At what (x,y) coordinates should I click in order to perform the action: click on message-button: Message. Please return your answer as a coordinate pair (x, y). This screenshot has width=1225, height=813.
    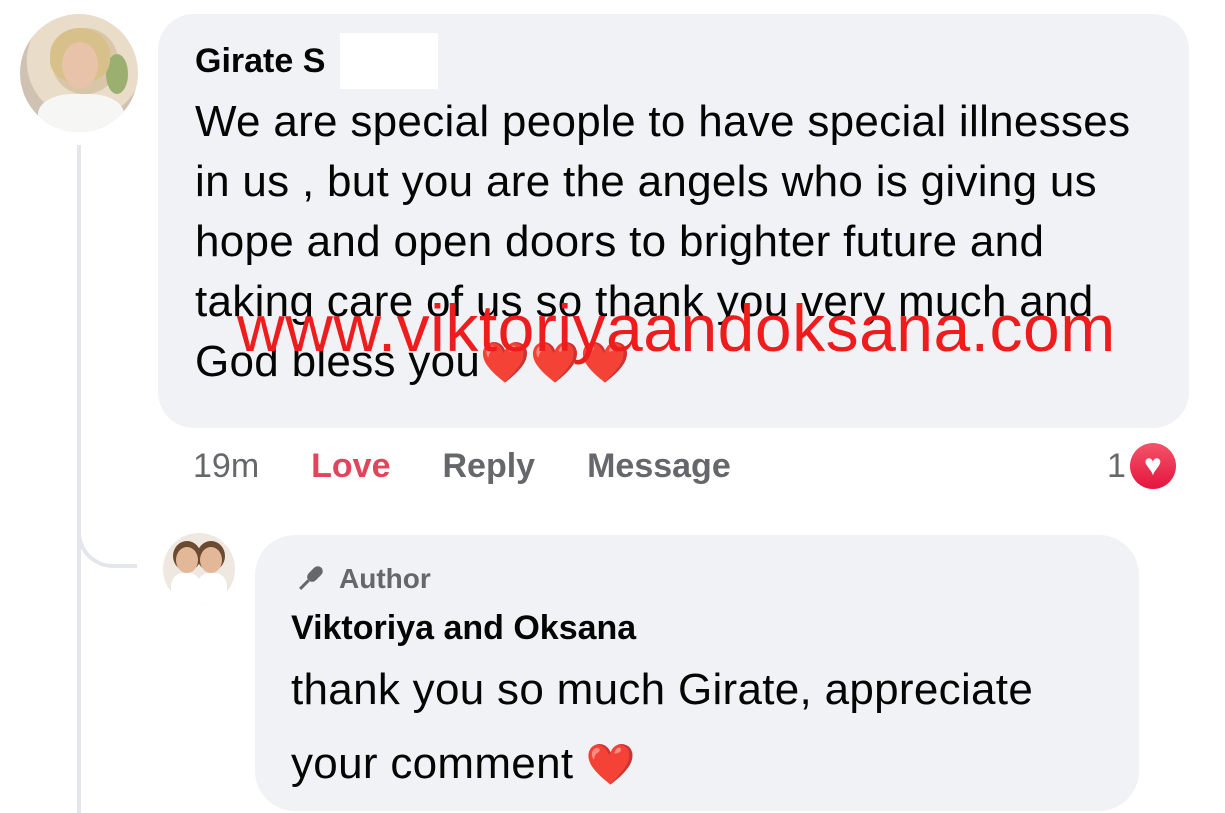
    Looking at the image, I should click on (659, 466).